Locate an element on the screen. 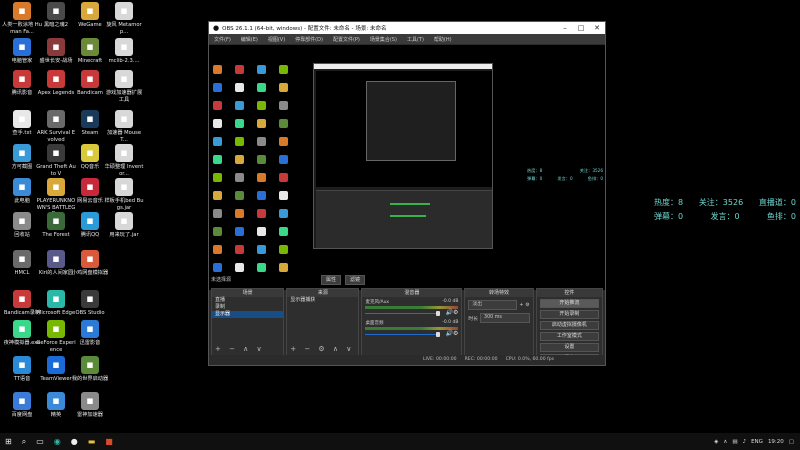 The image size is (800, 450). task-view-icon: ▭ is located at coordinates (40, 441).